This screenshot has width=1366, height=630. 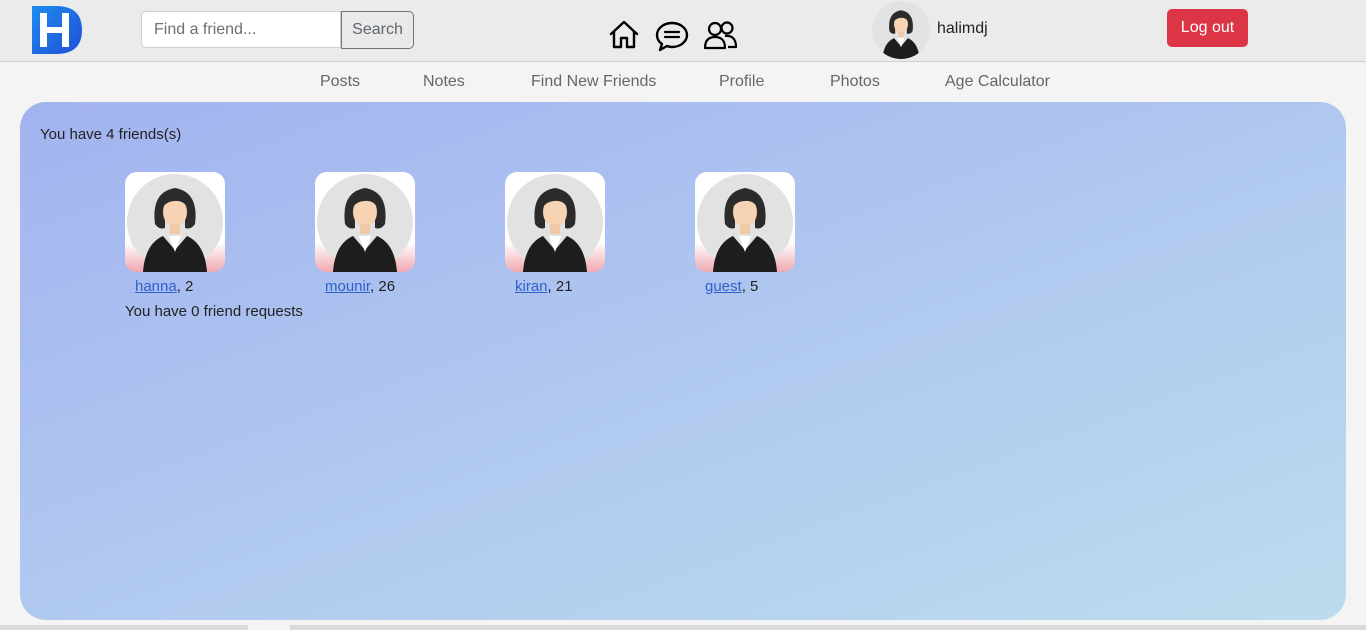 I want to click on friend-caption: guest, 5, so click(x=750, y=286).